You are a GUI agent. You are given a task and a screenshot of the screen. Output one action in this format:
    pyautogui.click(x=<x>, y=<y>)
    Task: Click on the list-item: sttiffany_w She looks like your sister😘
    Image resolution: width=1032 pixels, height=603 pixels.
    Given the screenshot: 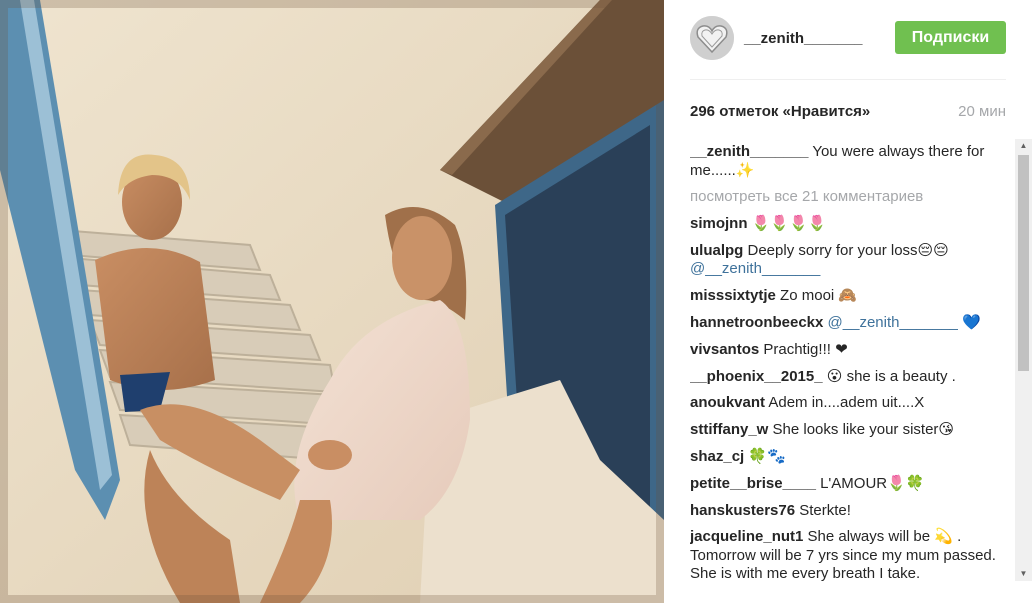 What is the action you would take?
    pyautogui.click(x=848, y=430)
    